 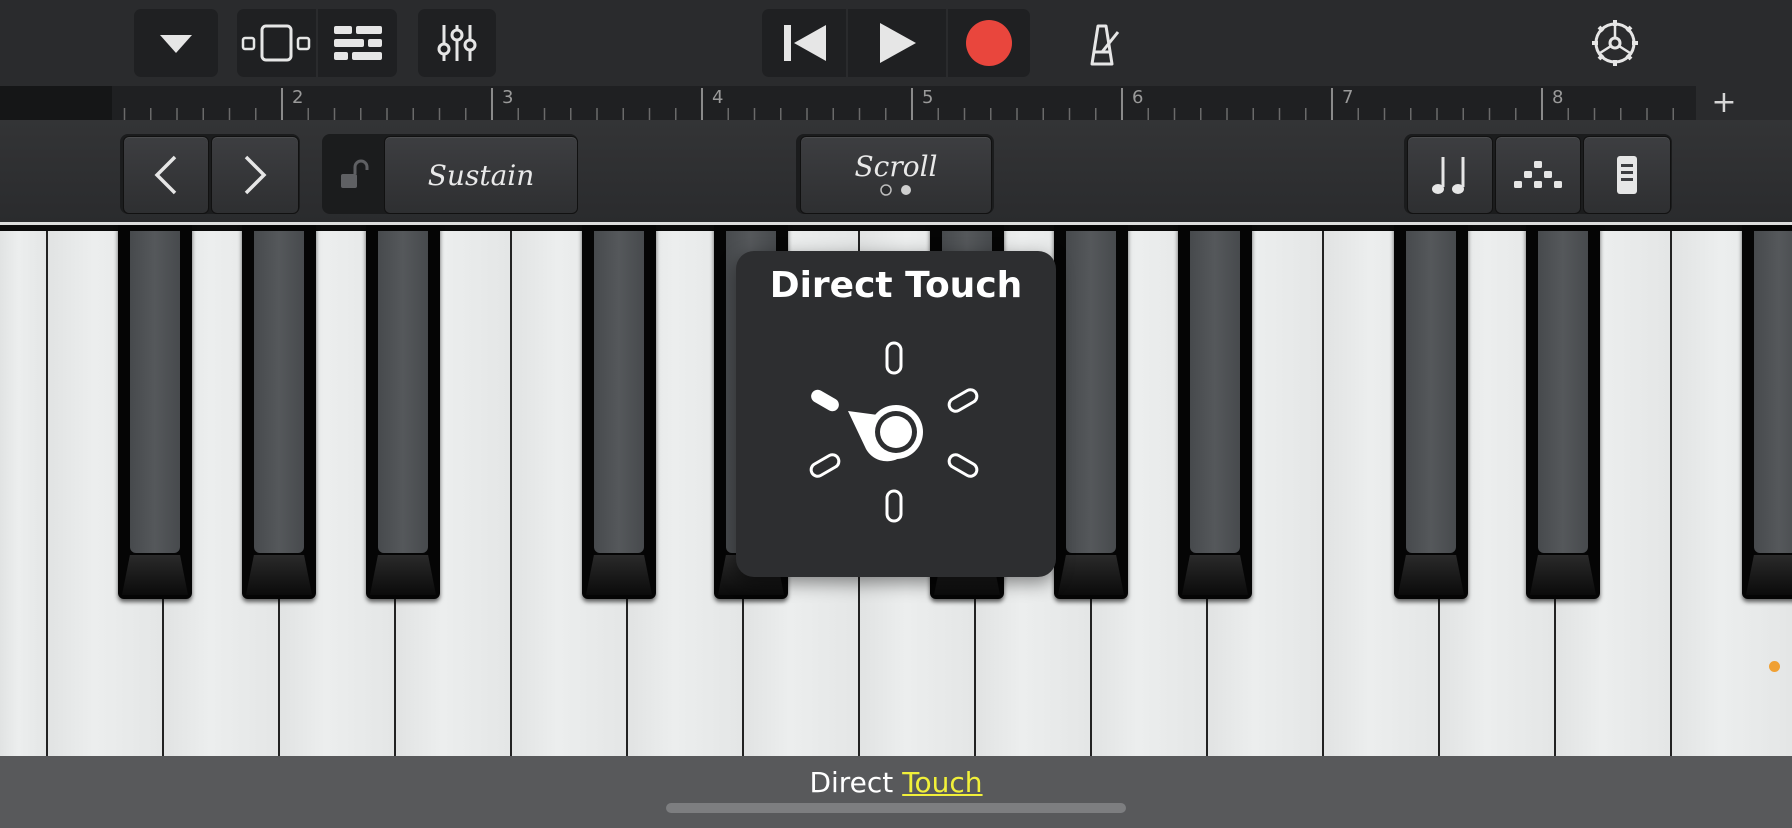 I want to click on bar-number: 3, so click(x=508, y=97).